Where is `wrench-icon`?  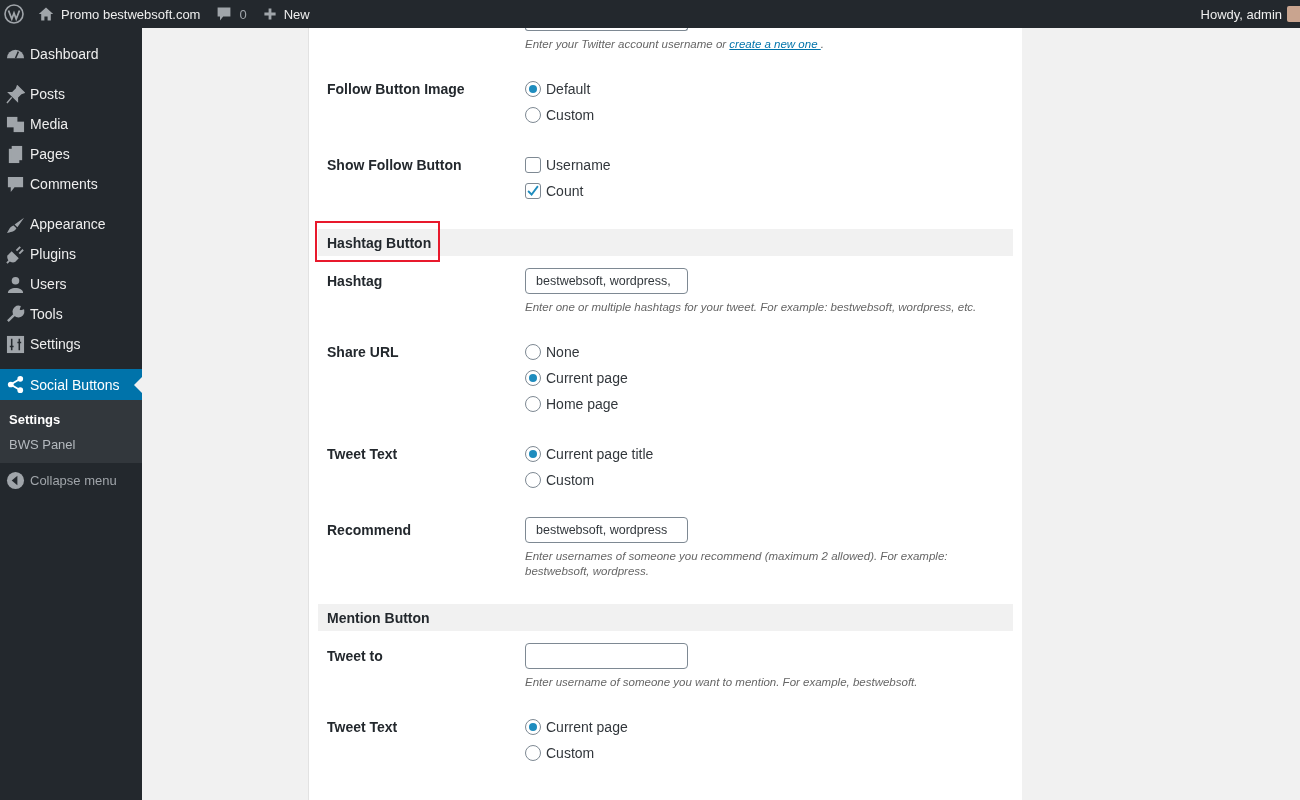 wrench-icon is located at coordinates (15, 314).